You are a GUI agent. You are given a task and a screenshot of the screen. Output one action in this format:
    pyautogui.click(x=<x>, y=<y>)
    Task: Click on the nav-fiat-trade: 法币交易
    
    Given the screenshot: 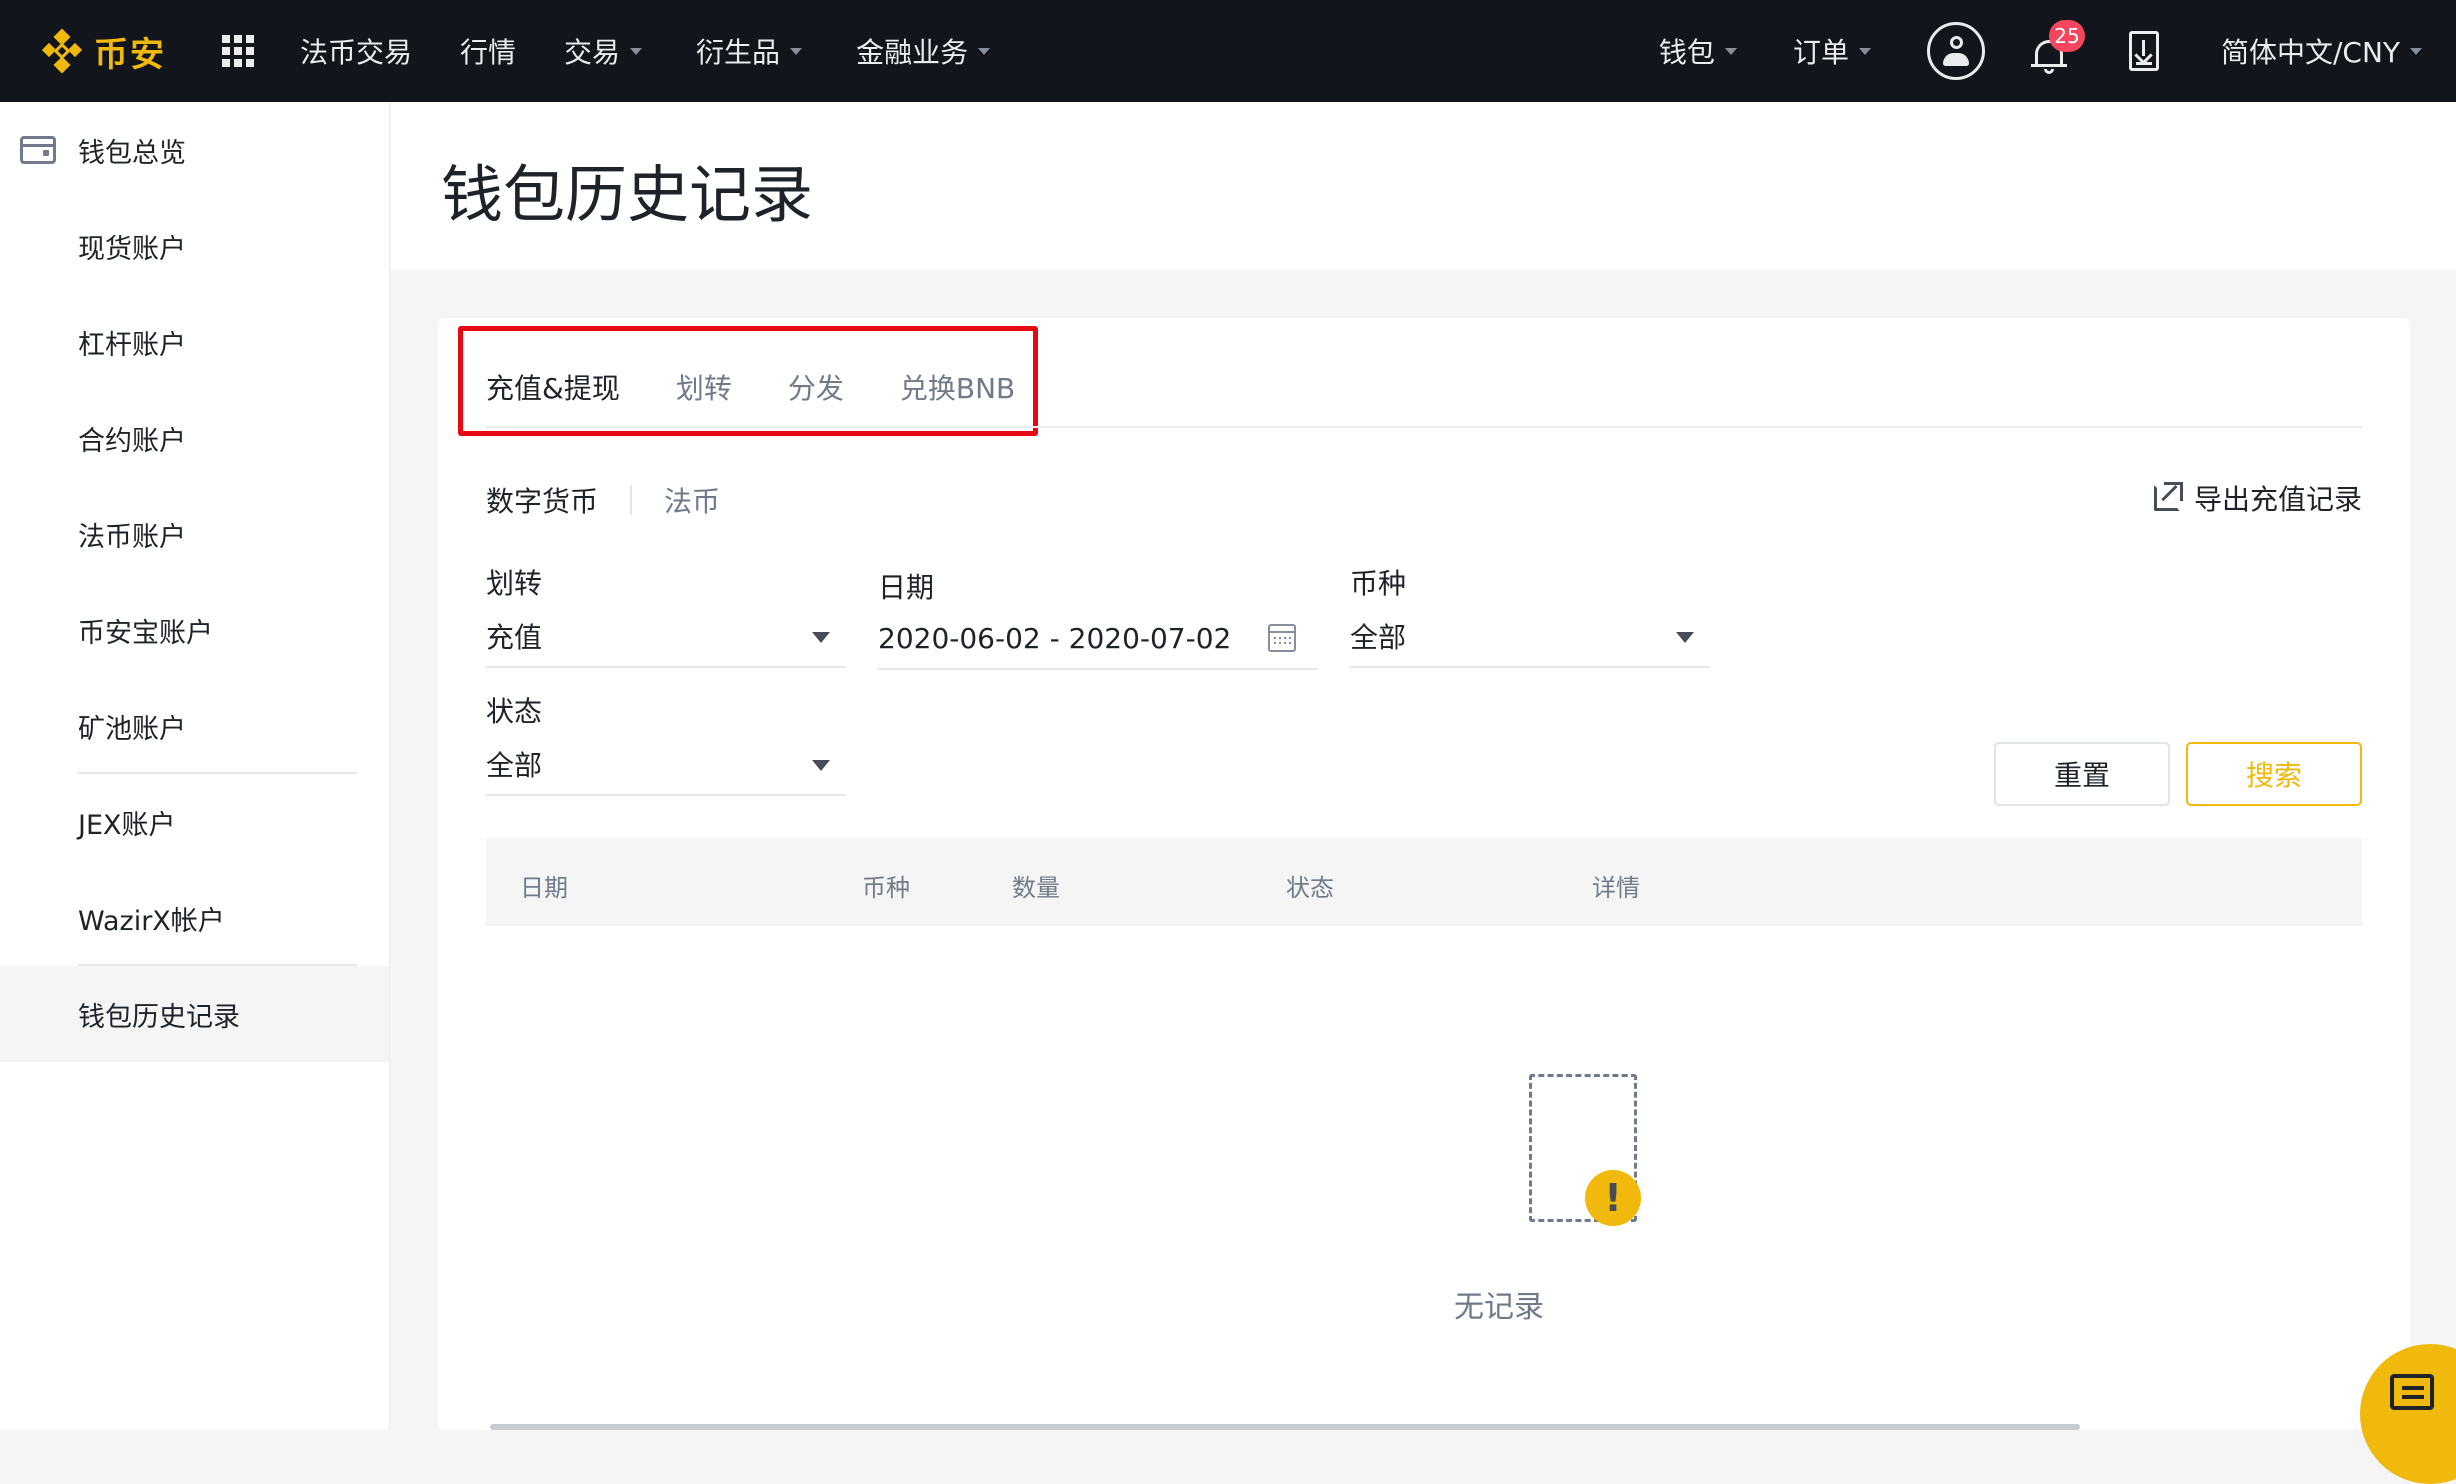 What is the action you would take?
    pyautogui.click(x=356, y=51)
    